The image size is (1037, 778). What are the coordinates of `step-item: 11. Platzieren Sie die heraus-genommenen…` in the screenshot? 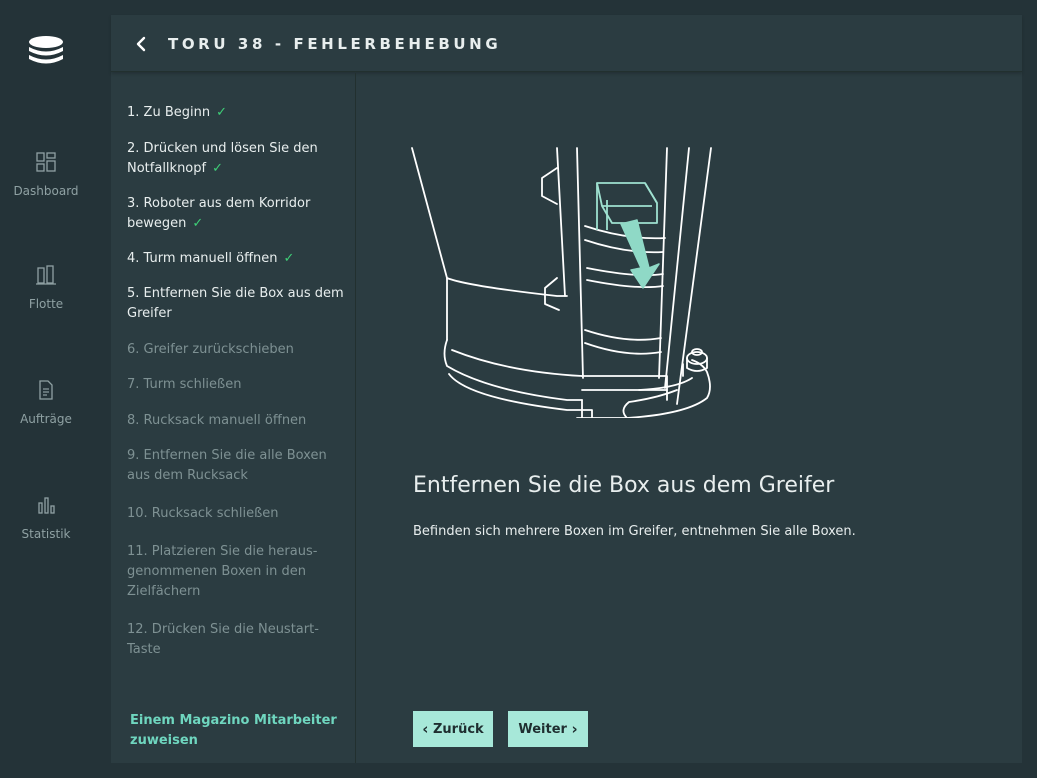 It's located at (238, 572).